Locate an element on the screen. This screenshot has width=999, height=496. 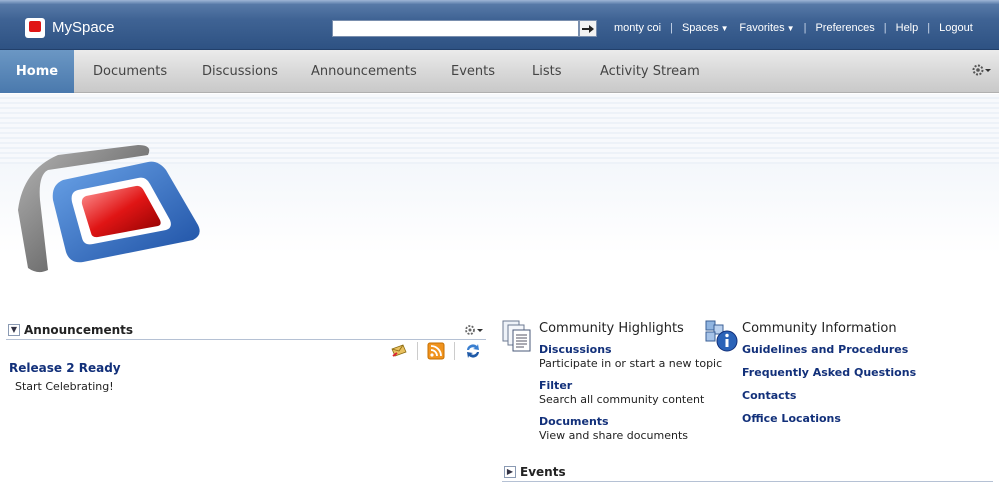
tab-lists: Lists is located at coordinates (547, 71).